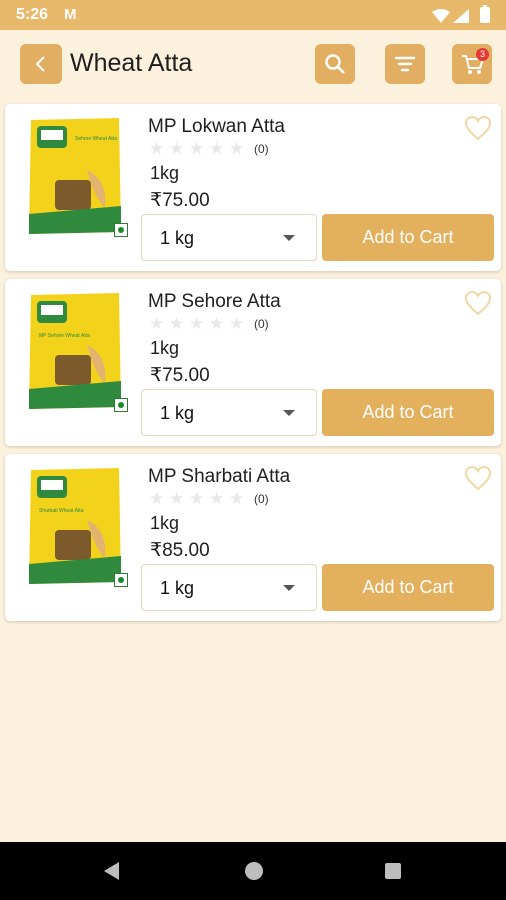  Describe the element at coordinates (216, 127) in the screenshot. I see `product-name: MP Lokwan Atta` at that location.